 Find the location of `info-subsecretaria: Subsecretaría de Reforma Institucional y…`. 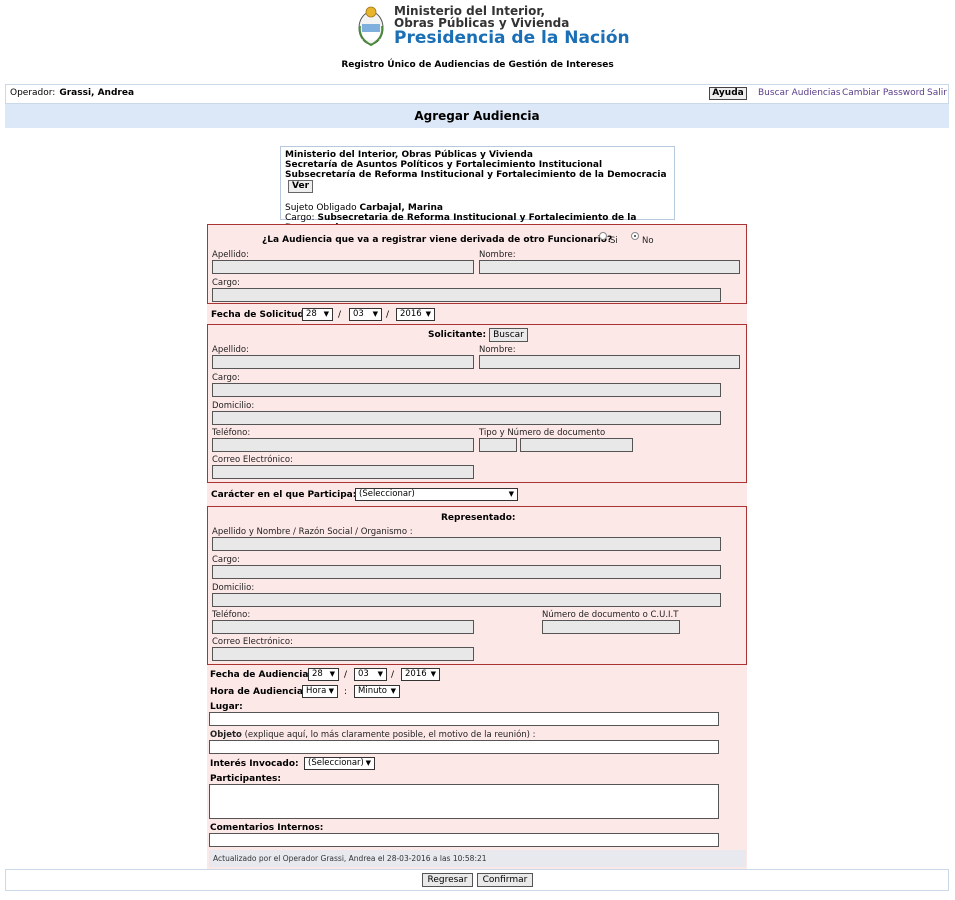

info-subsecretaria: Subsecretaría de Reforma Institucional y… is located at coordinates (476, 175).